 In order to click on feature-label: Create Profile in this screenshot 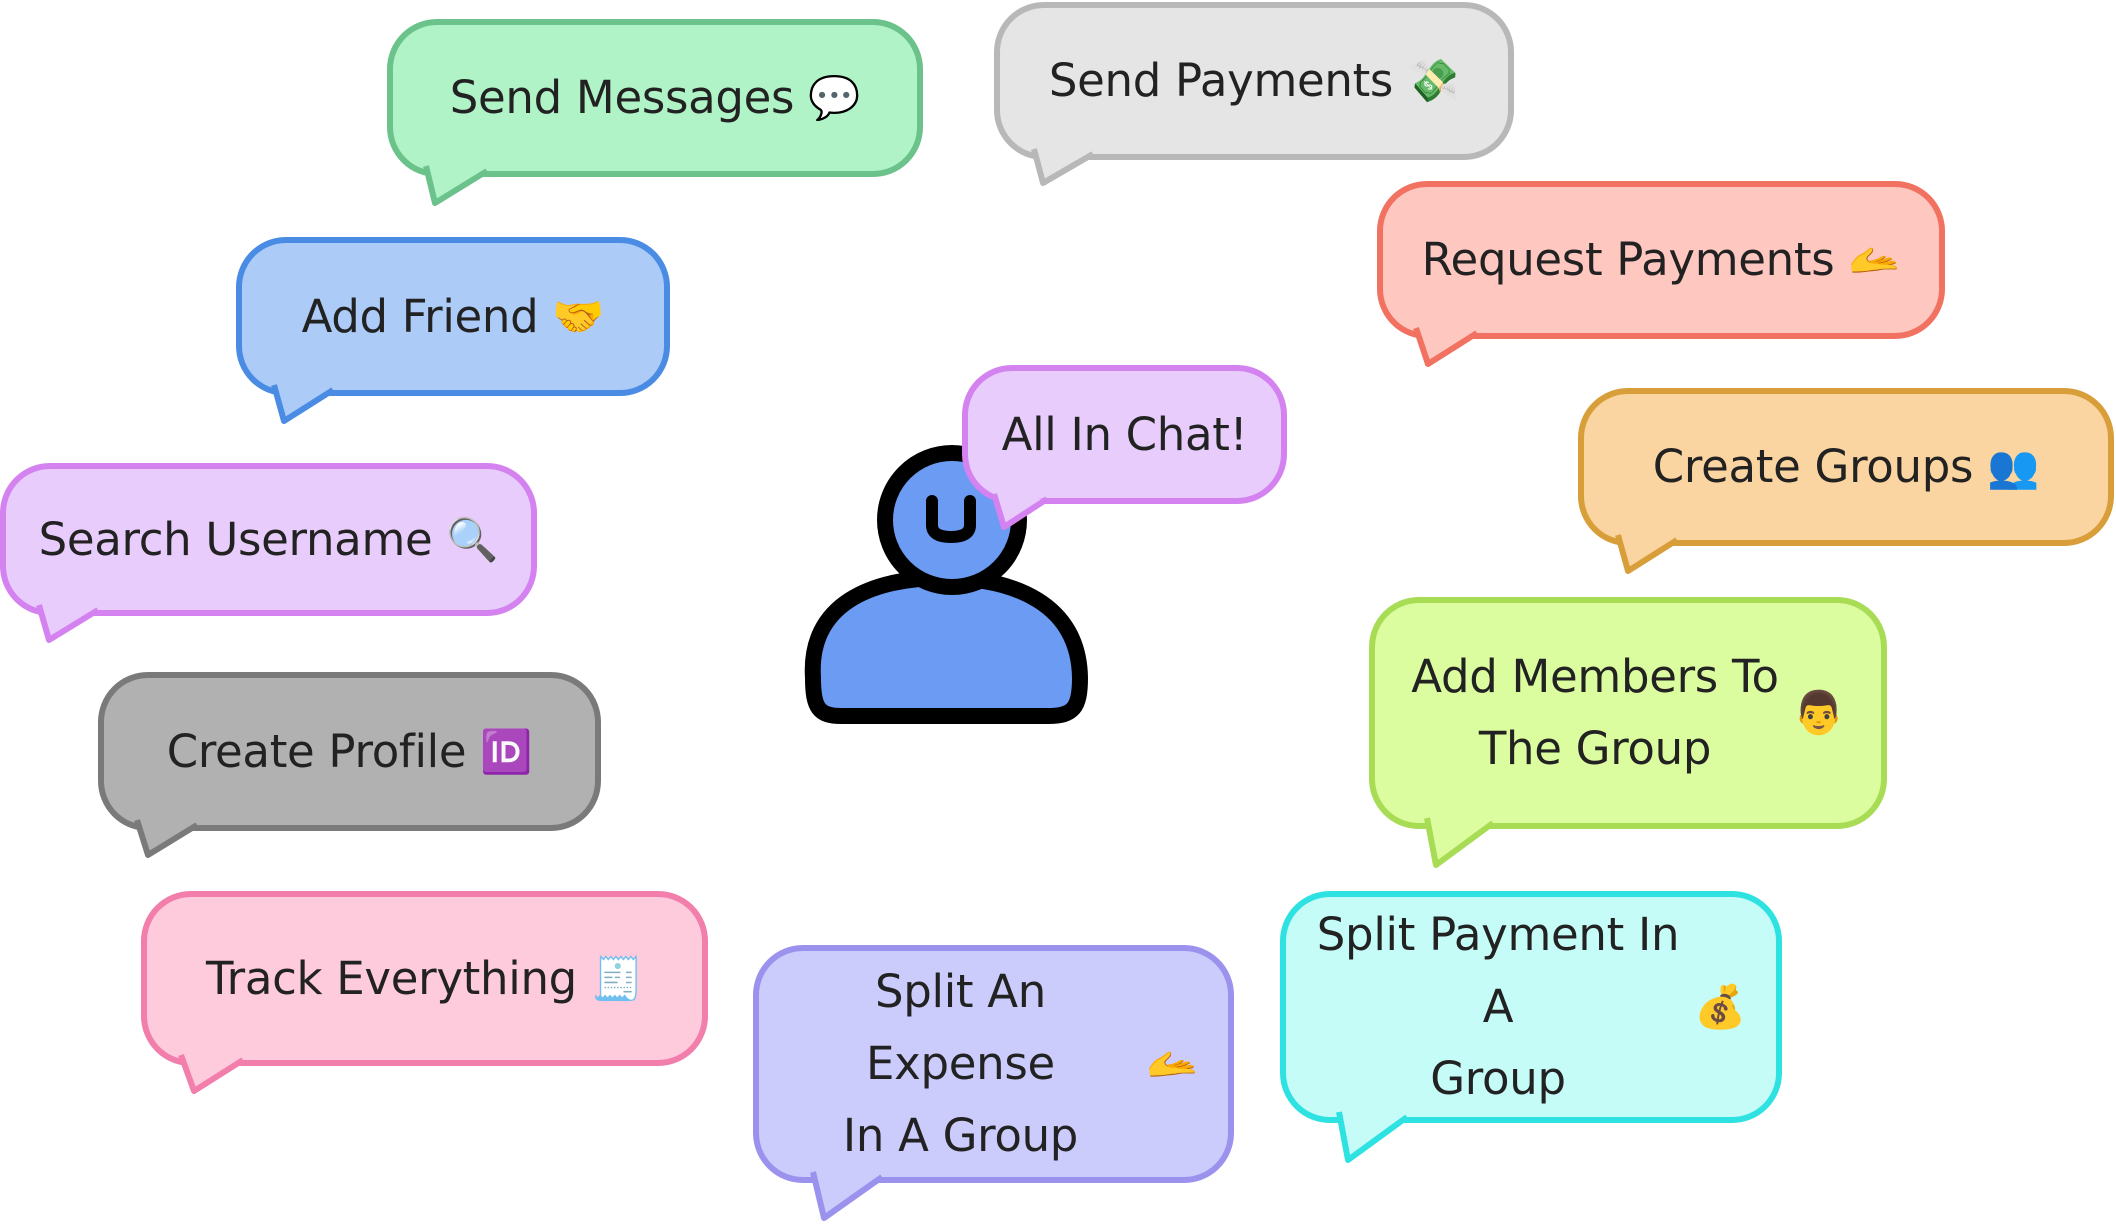, I will do `click(316, 751)`.